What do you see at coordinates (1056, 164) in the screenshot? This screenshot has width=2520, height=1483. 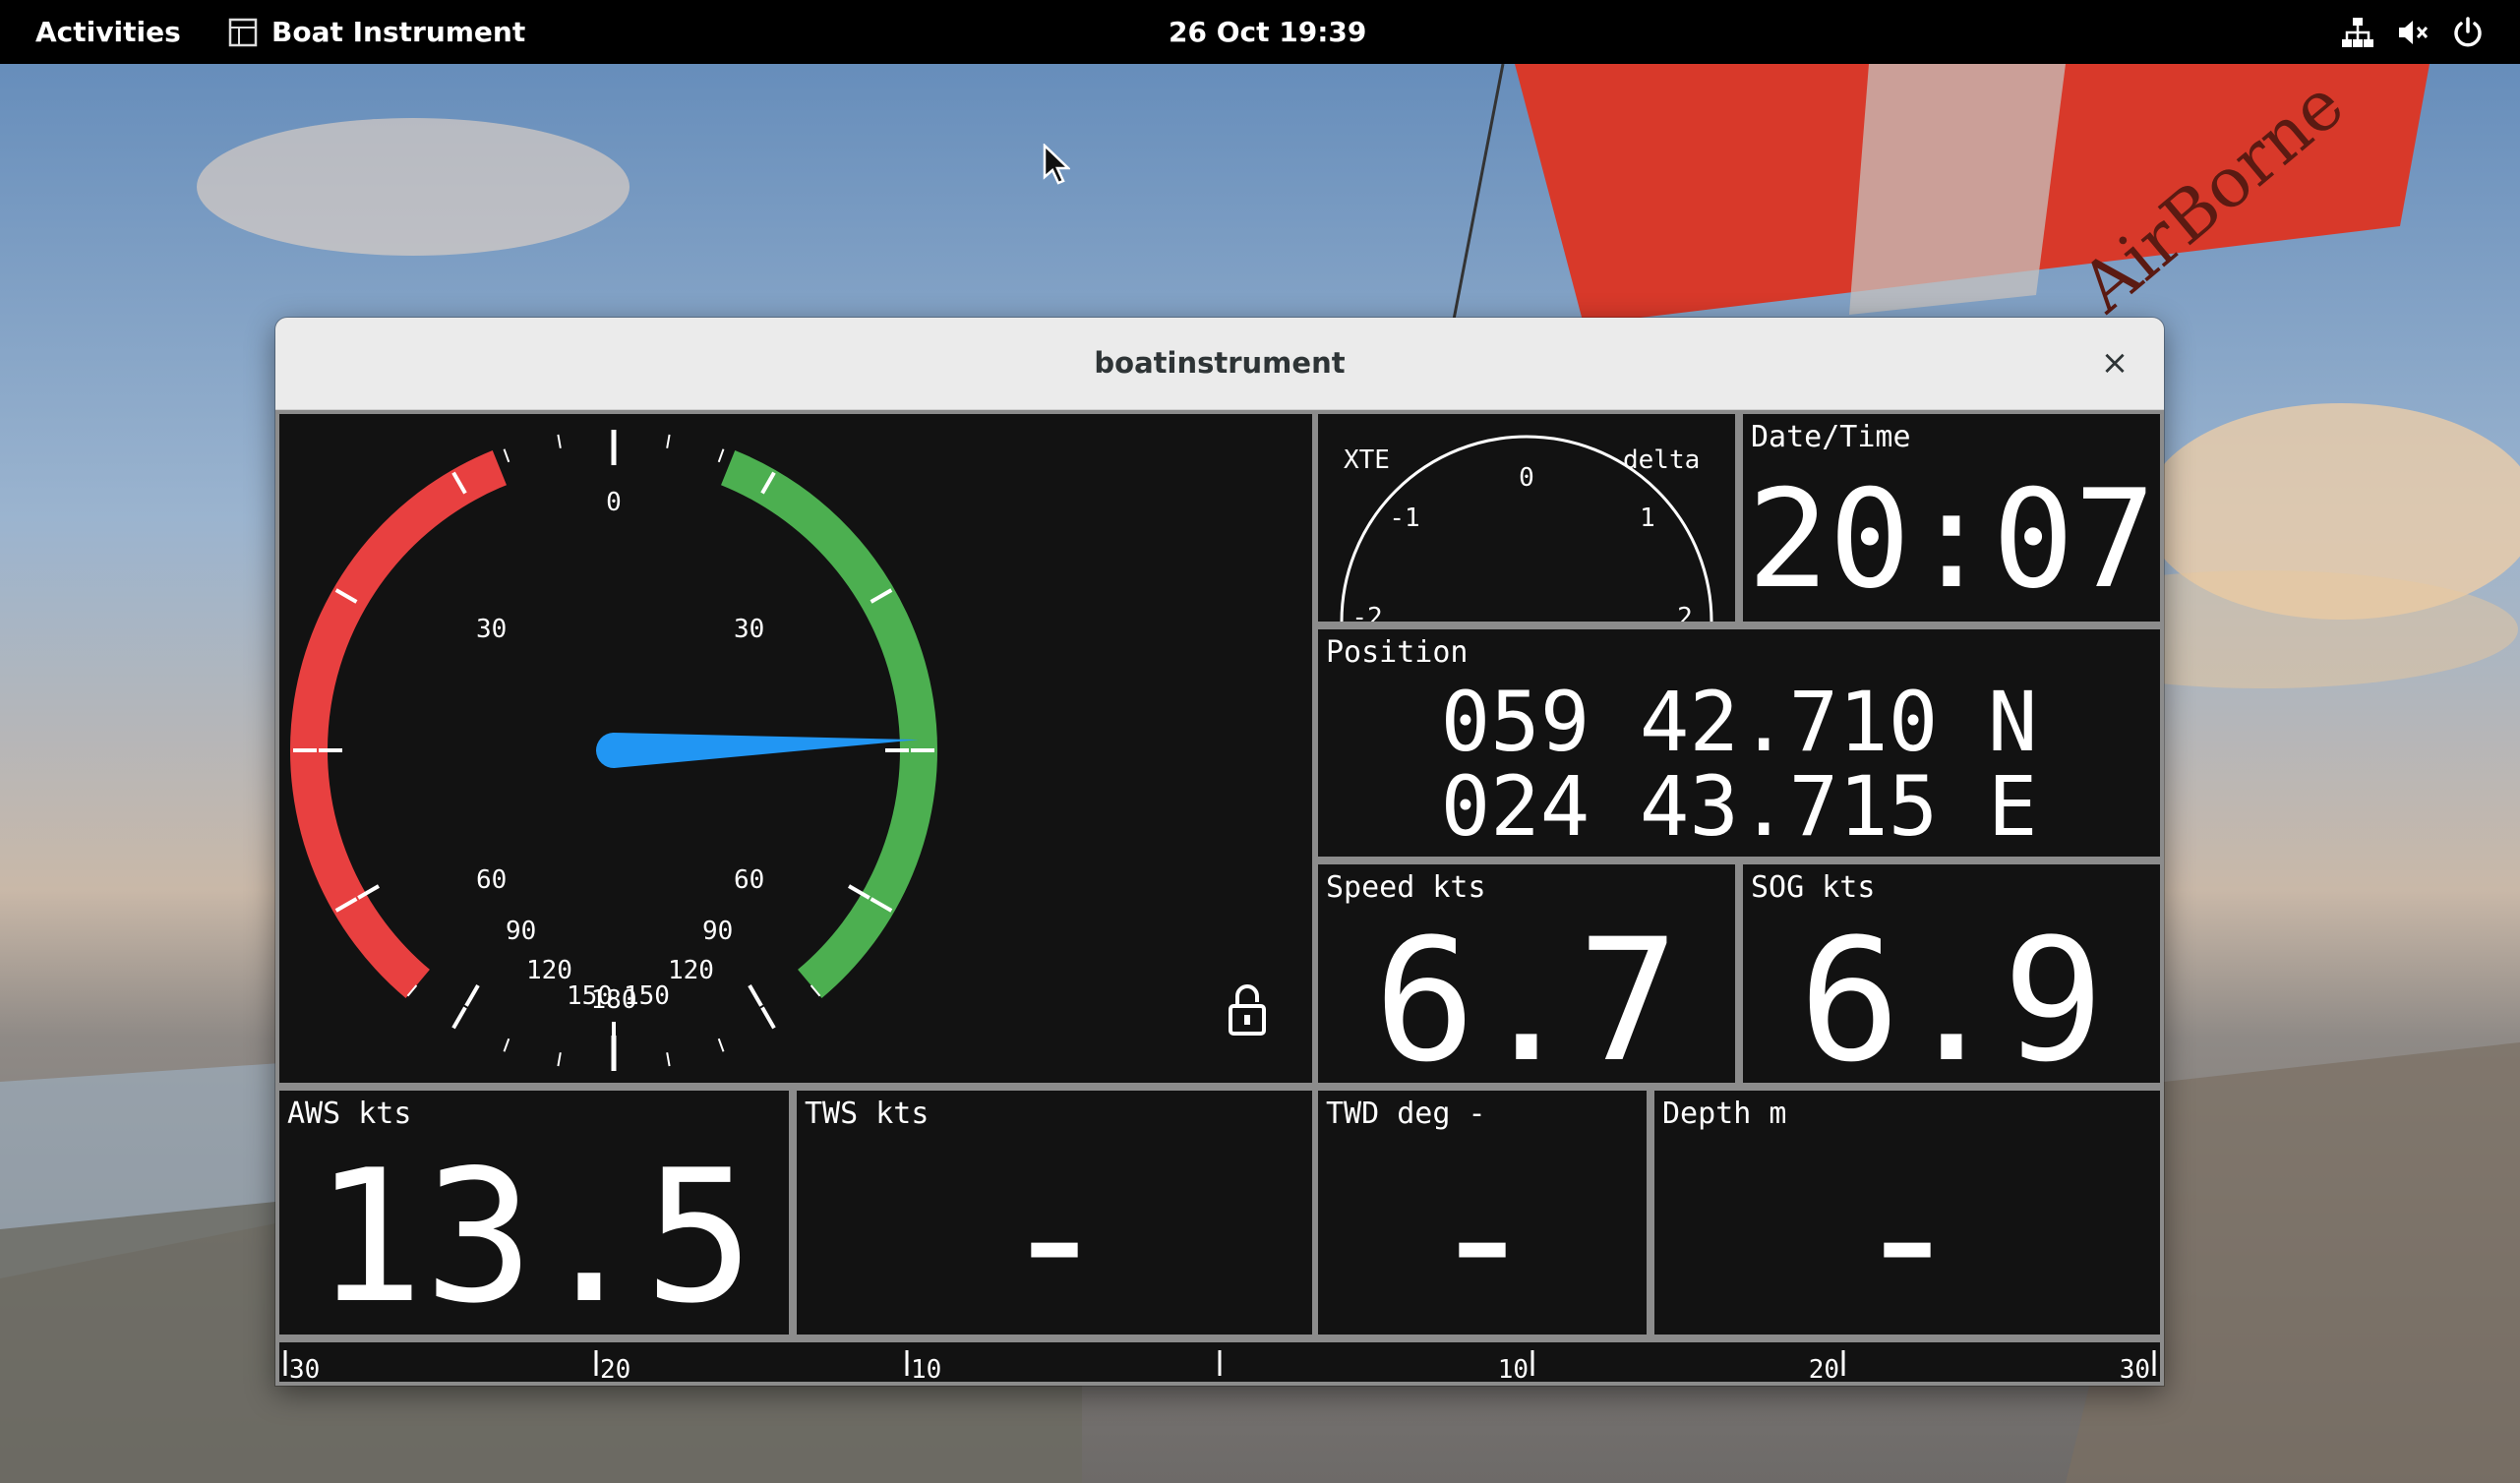 I see `mouse-cursor-icon` at bounding box center [1056, 164].